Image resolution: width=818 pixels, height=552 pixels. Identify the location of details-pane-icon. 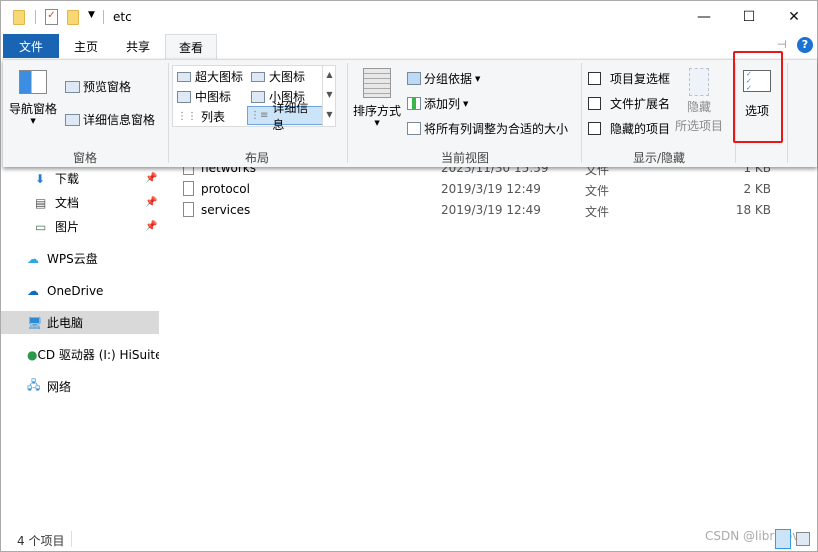
(72, 119).